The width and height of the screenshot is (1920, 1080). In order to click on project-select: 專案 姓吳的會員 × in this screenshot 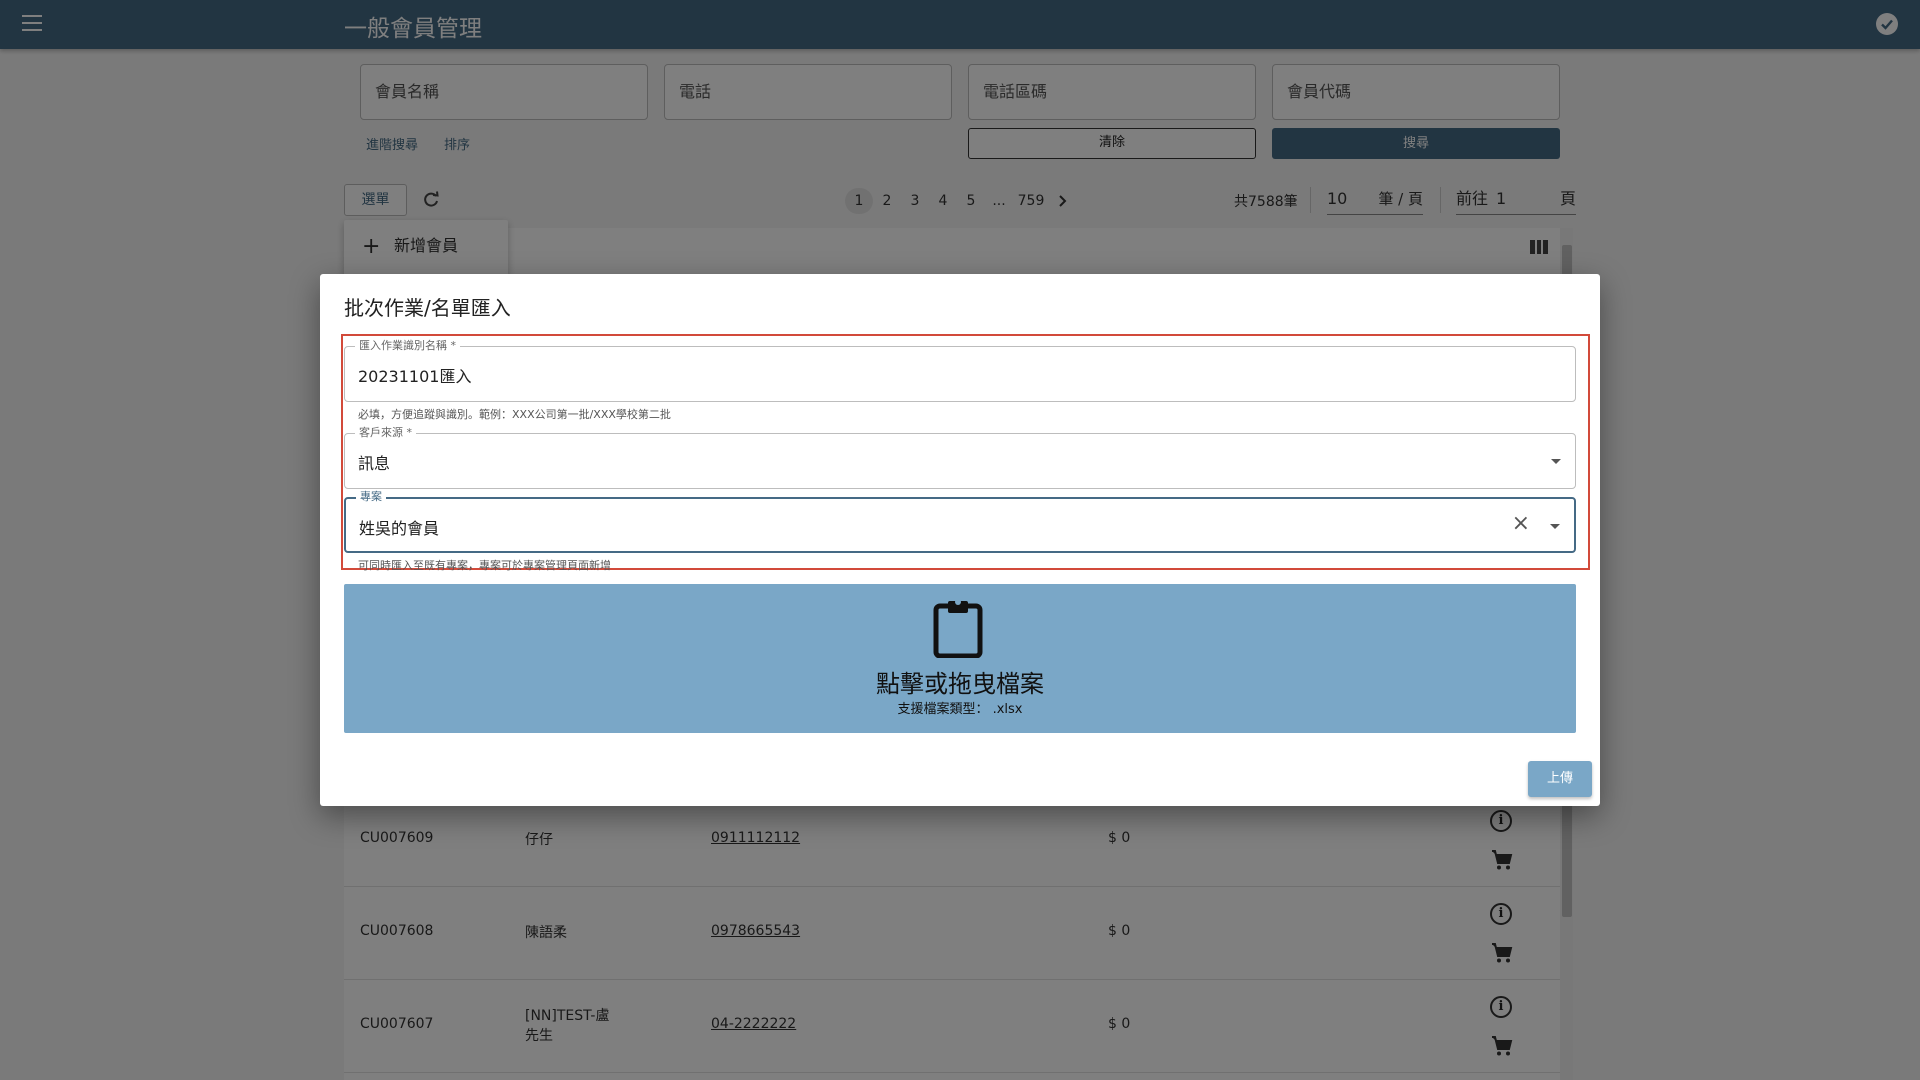, I will do `click(960, 521)`.